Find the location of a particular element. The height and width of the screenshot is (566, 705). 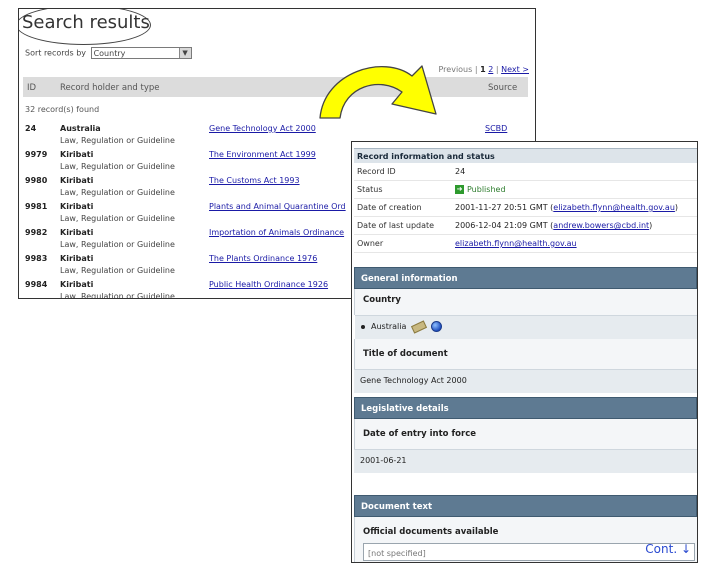

row-id: 9981 is located at coordinates (36, 206).